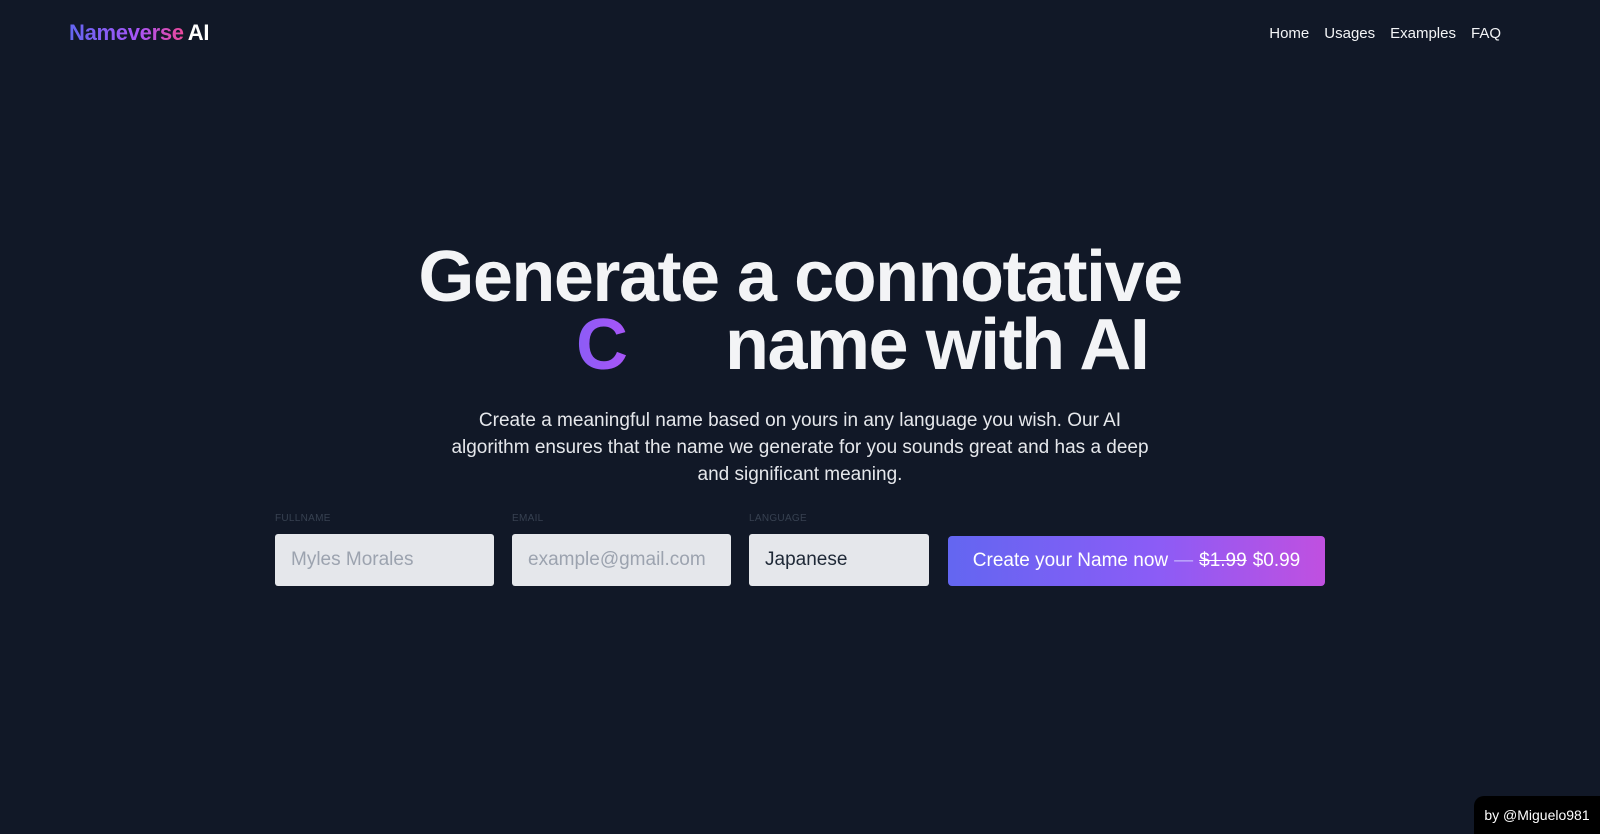  I want to click on language-input, so click(839, 560).